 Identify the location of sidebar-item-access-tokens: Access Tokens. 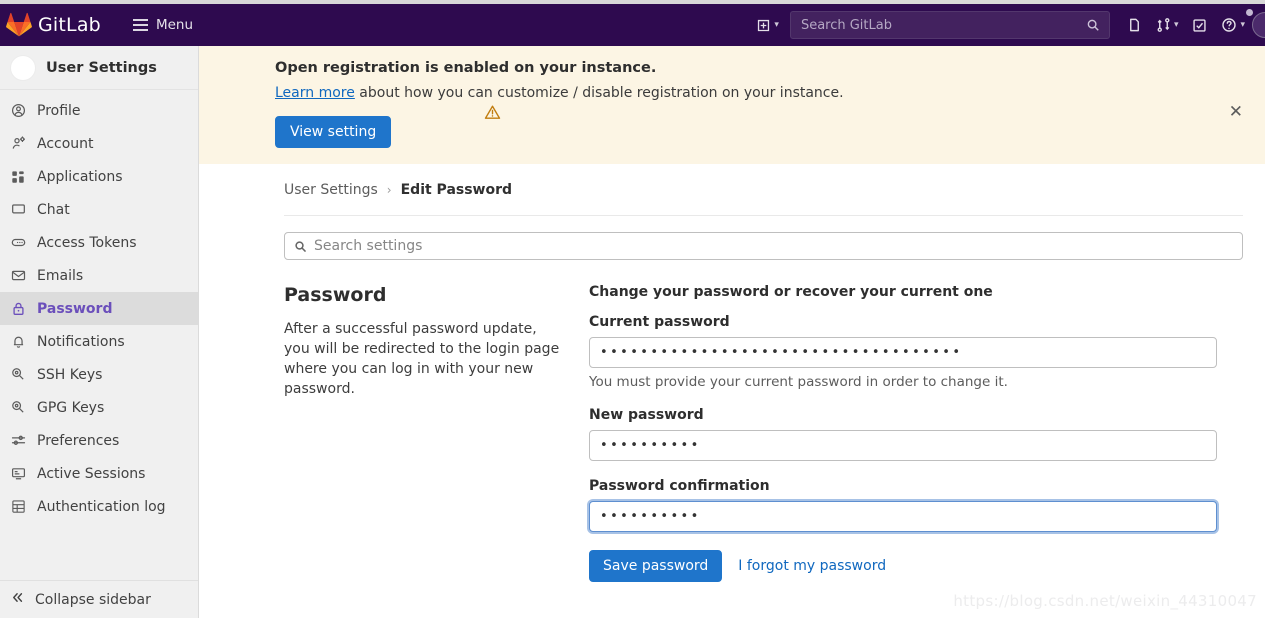
(99, 242).